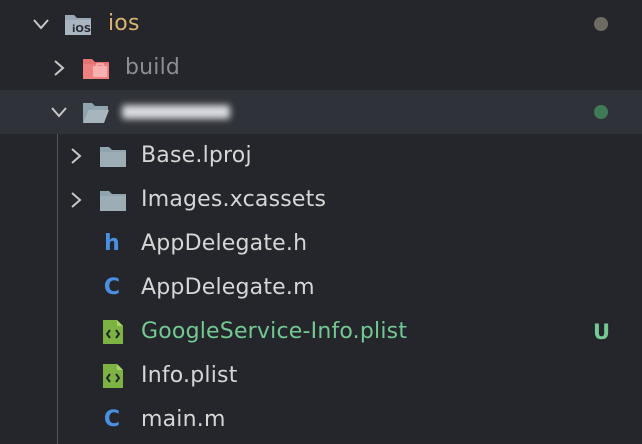 Image resolution: width=642 pixels, height=444 pixels. I want to click on tree-item-appdelegate-m: C AppDelegate.m, so click(321, 288).